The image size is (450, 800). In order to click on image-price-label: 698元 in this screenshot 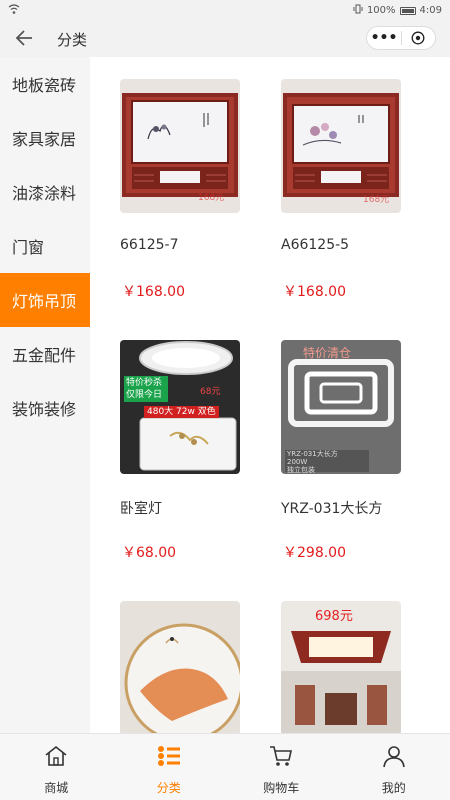, I will do `click(334, 616)`.